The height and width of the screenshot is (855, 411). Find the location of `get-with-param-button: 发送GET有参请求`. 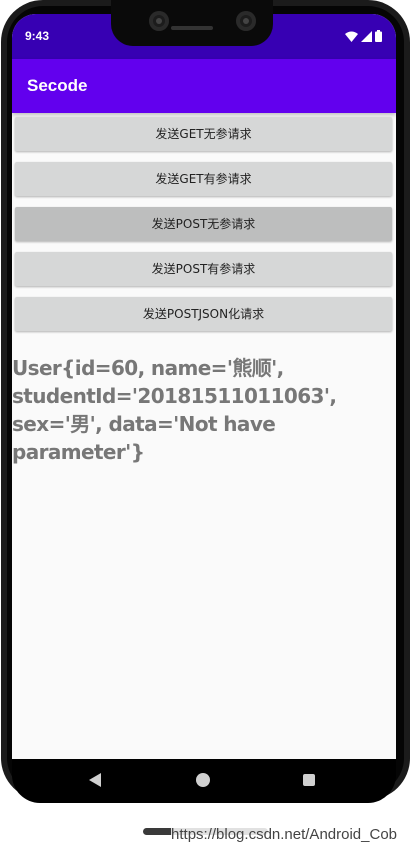

get-with-param-button: 发送GET有参请求 is located at coordinates (203, 179).